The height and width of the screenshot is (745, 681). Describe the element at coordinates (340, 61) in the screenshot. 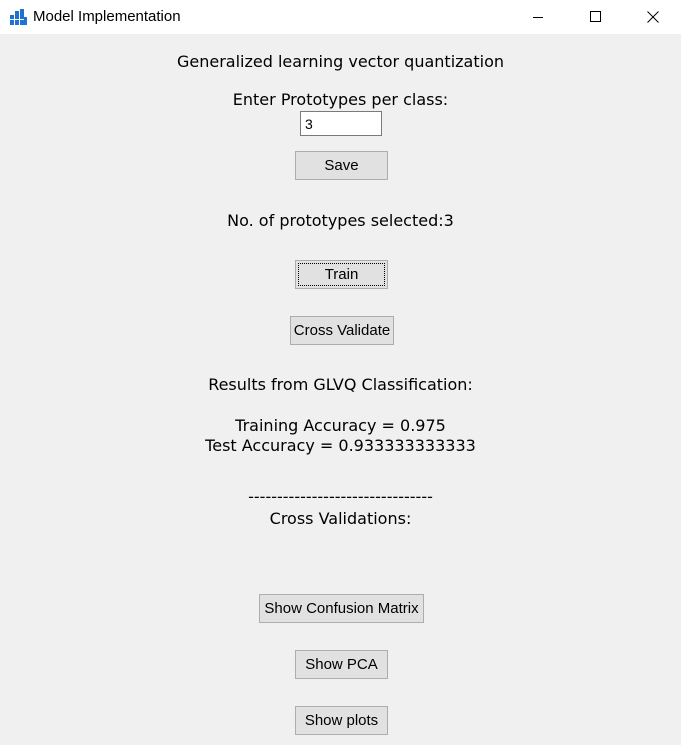

I see `page-title: Generalized learning vector quantization` at that location.